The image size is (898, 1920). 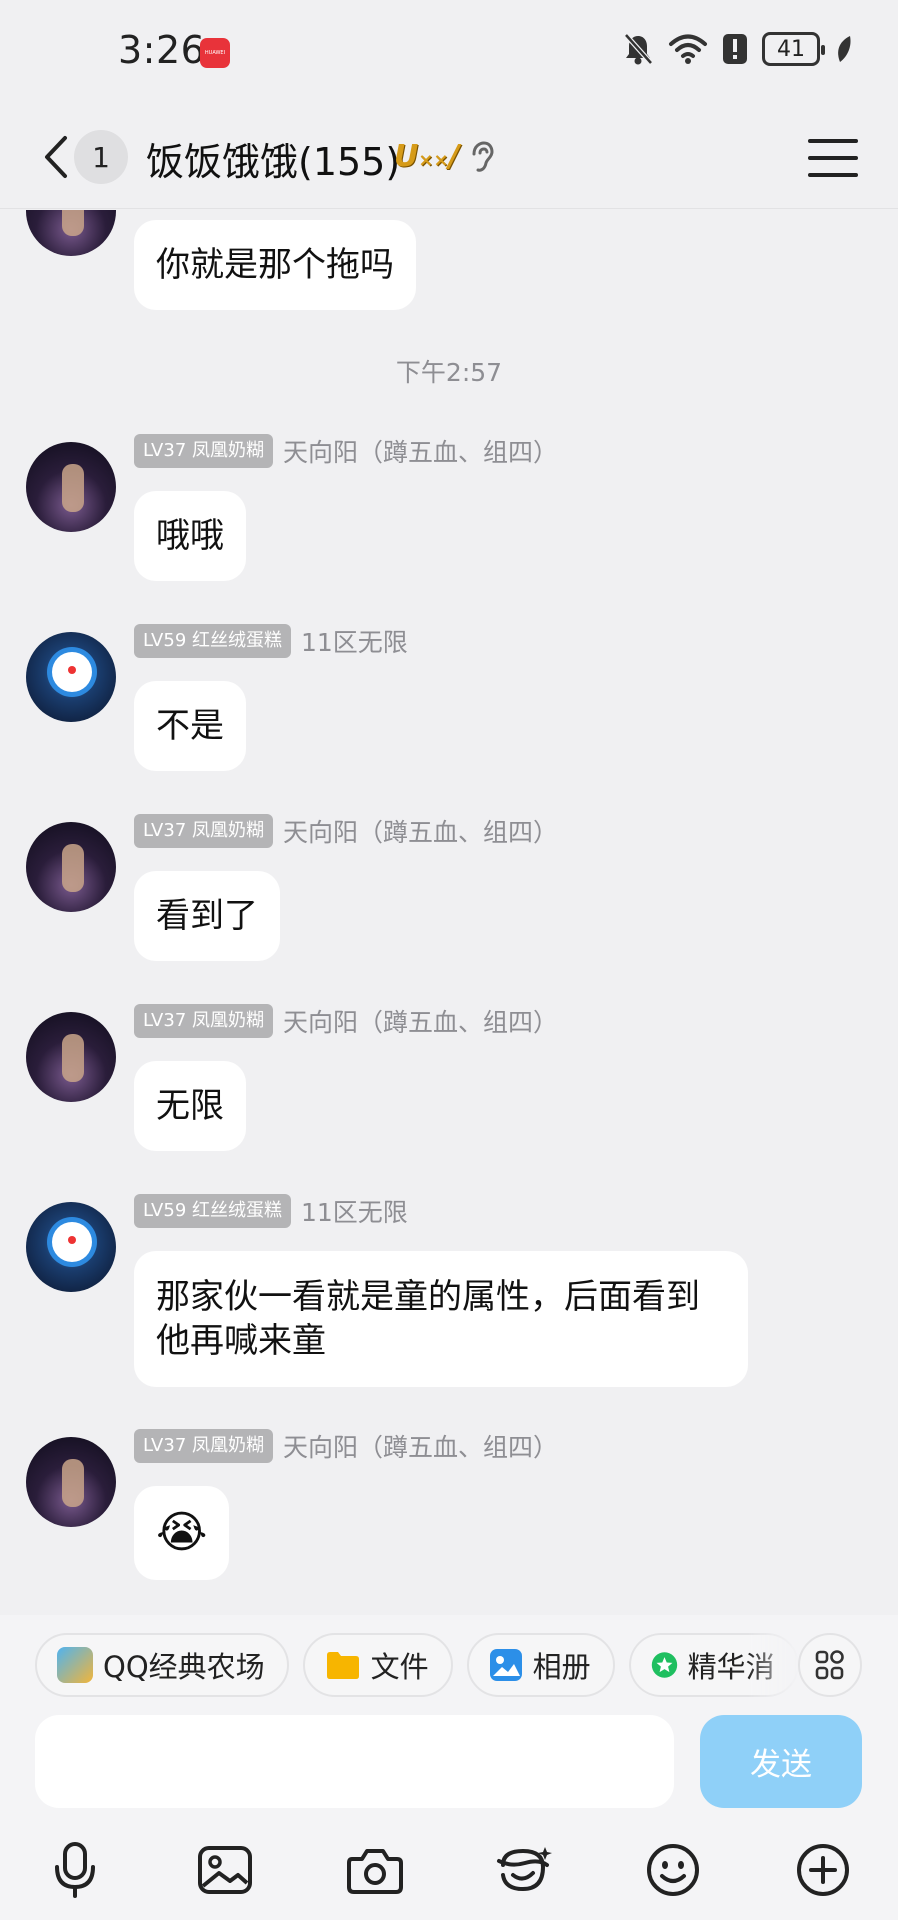 What do you see at coordinates (354, 1761) in the screenshot?
I see `message-input` at bounding box center [354, 1761].